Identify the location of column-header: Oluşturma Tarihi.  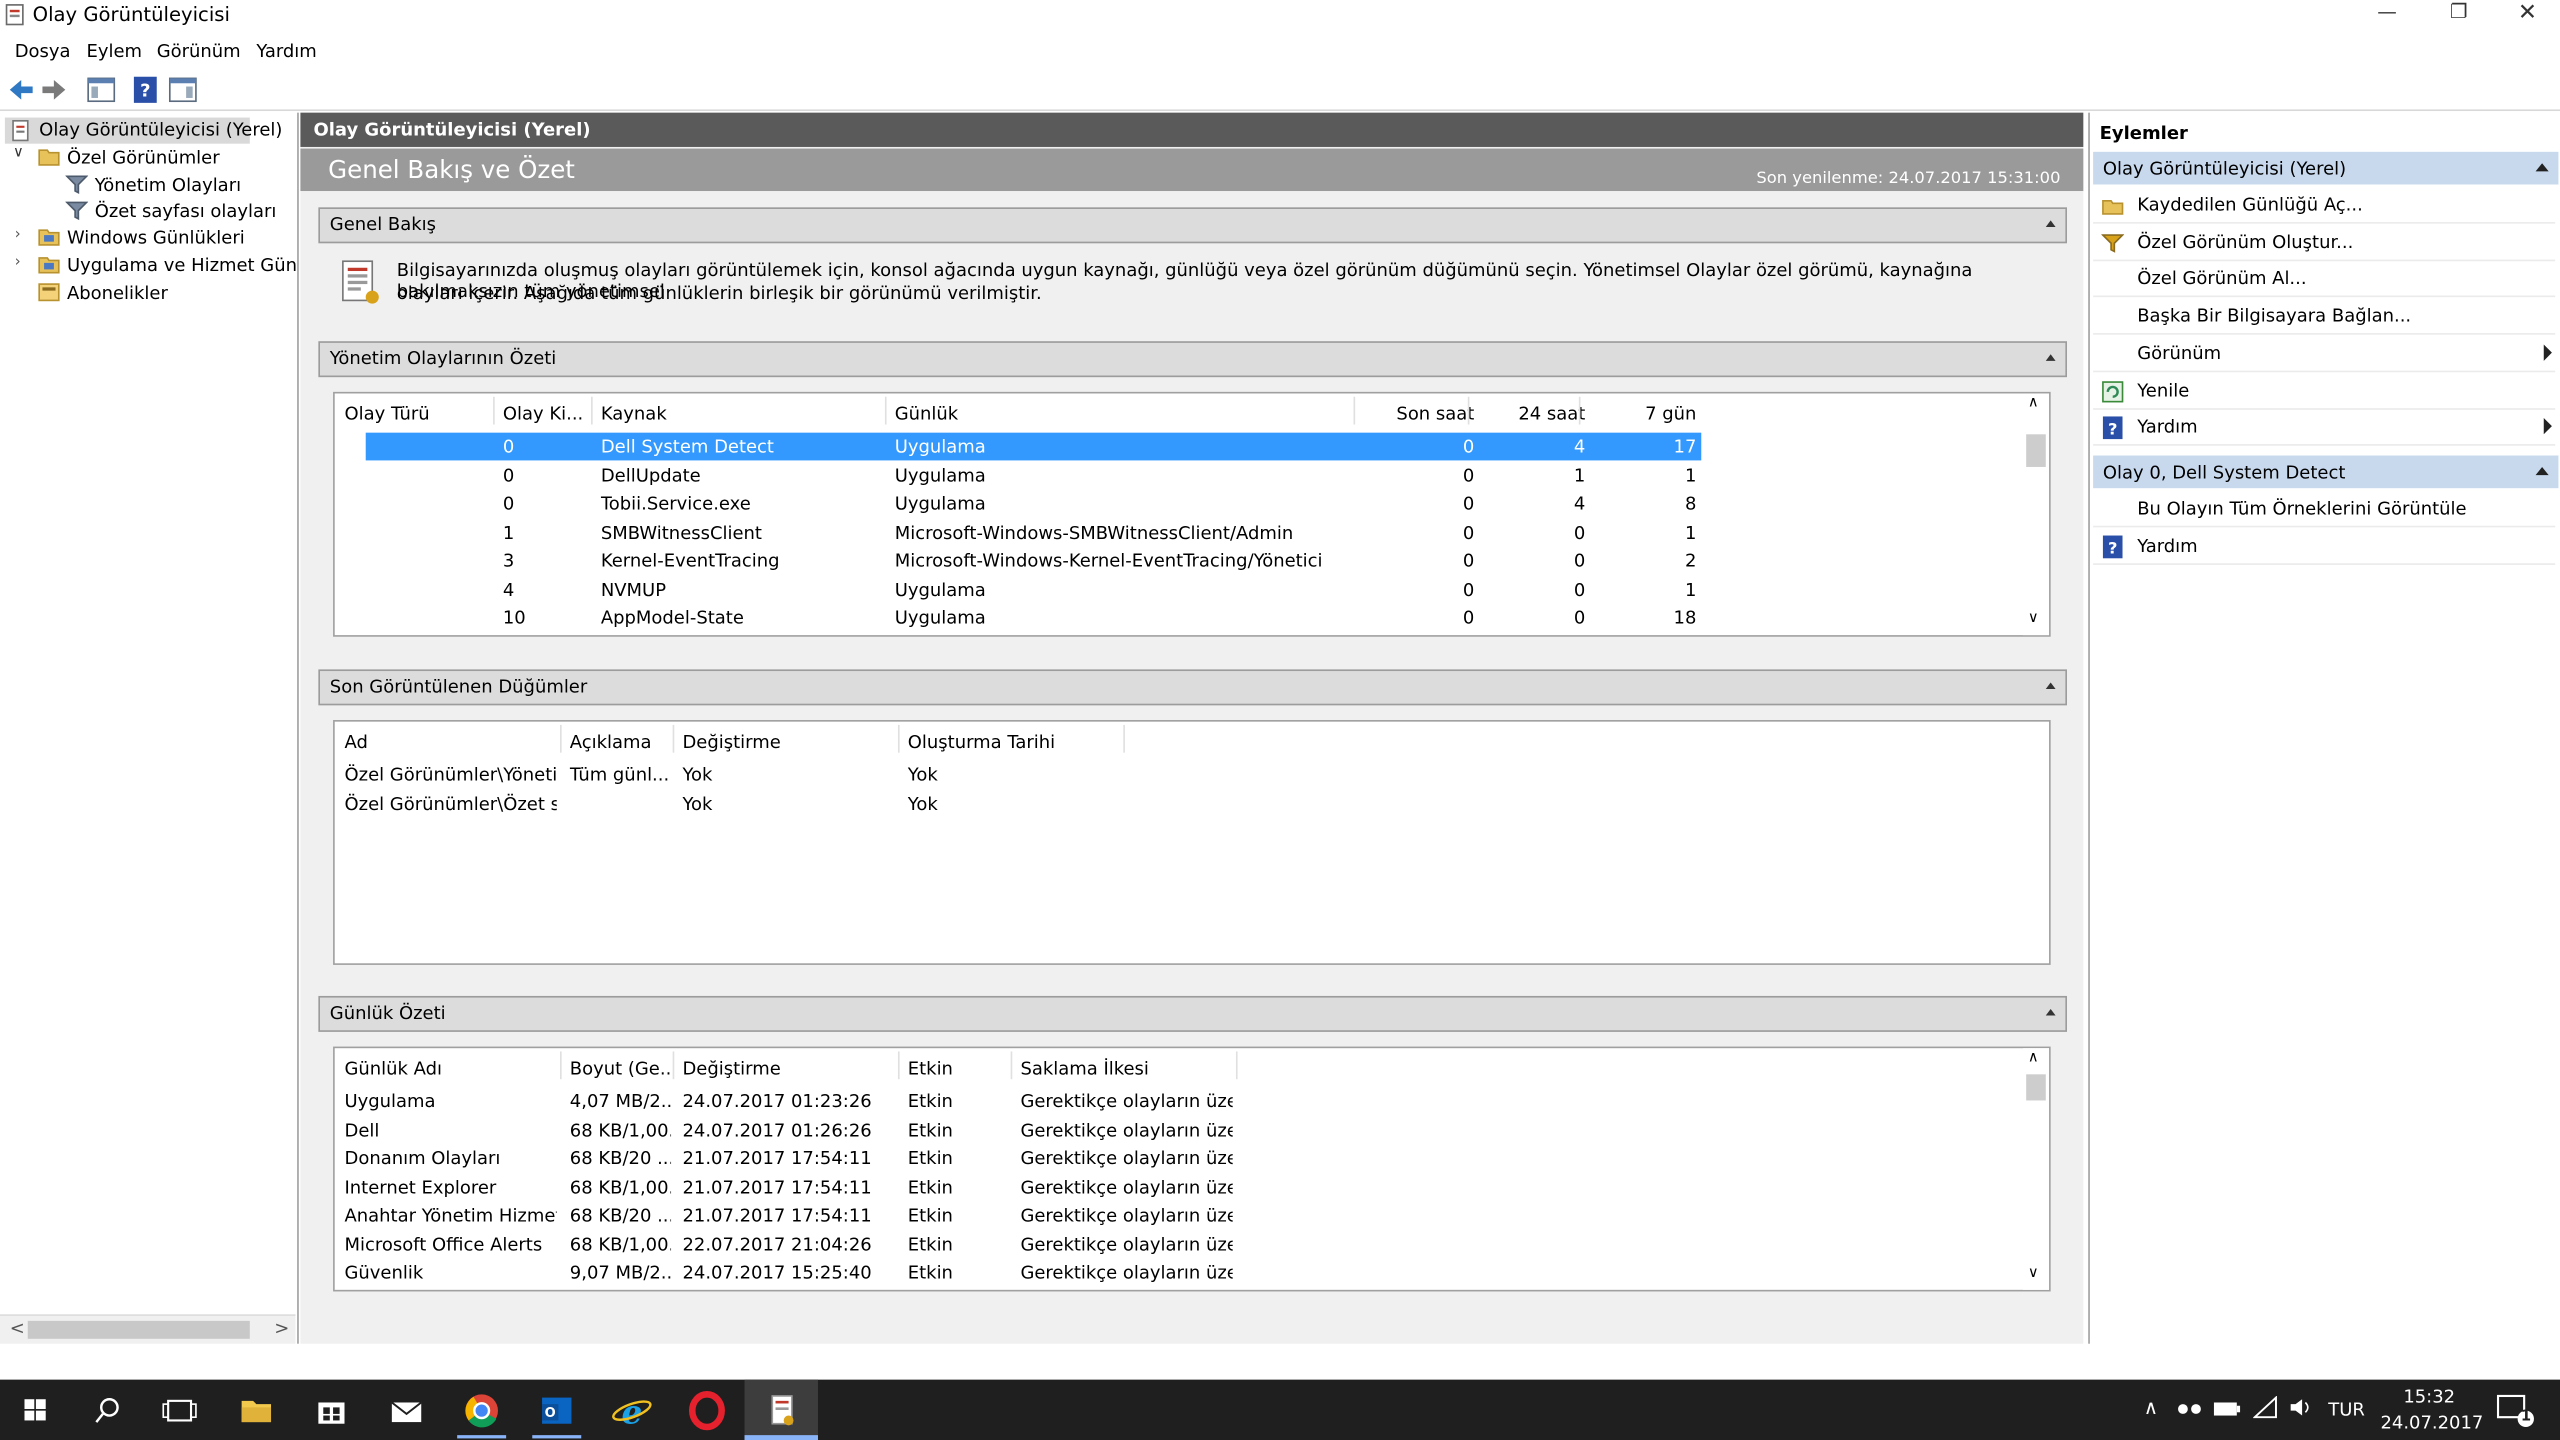
(1014, 741).